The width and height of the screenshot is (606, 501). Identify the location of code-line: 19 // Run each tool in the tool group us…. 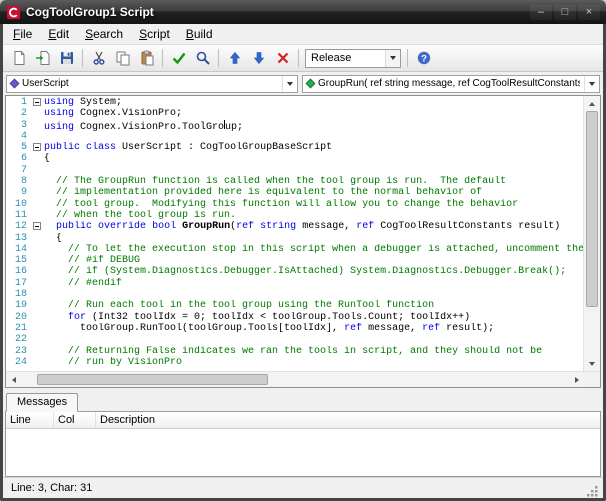
(294, 305).